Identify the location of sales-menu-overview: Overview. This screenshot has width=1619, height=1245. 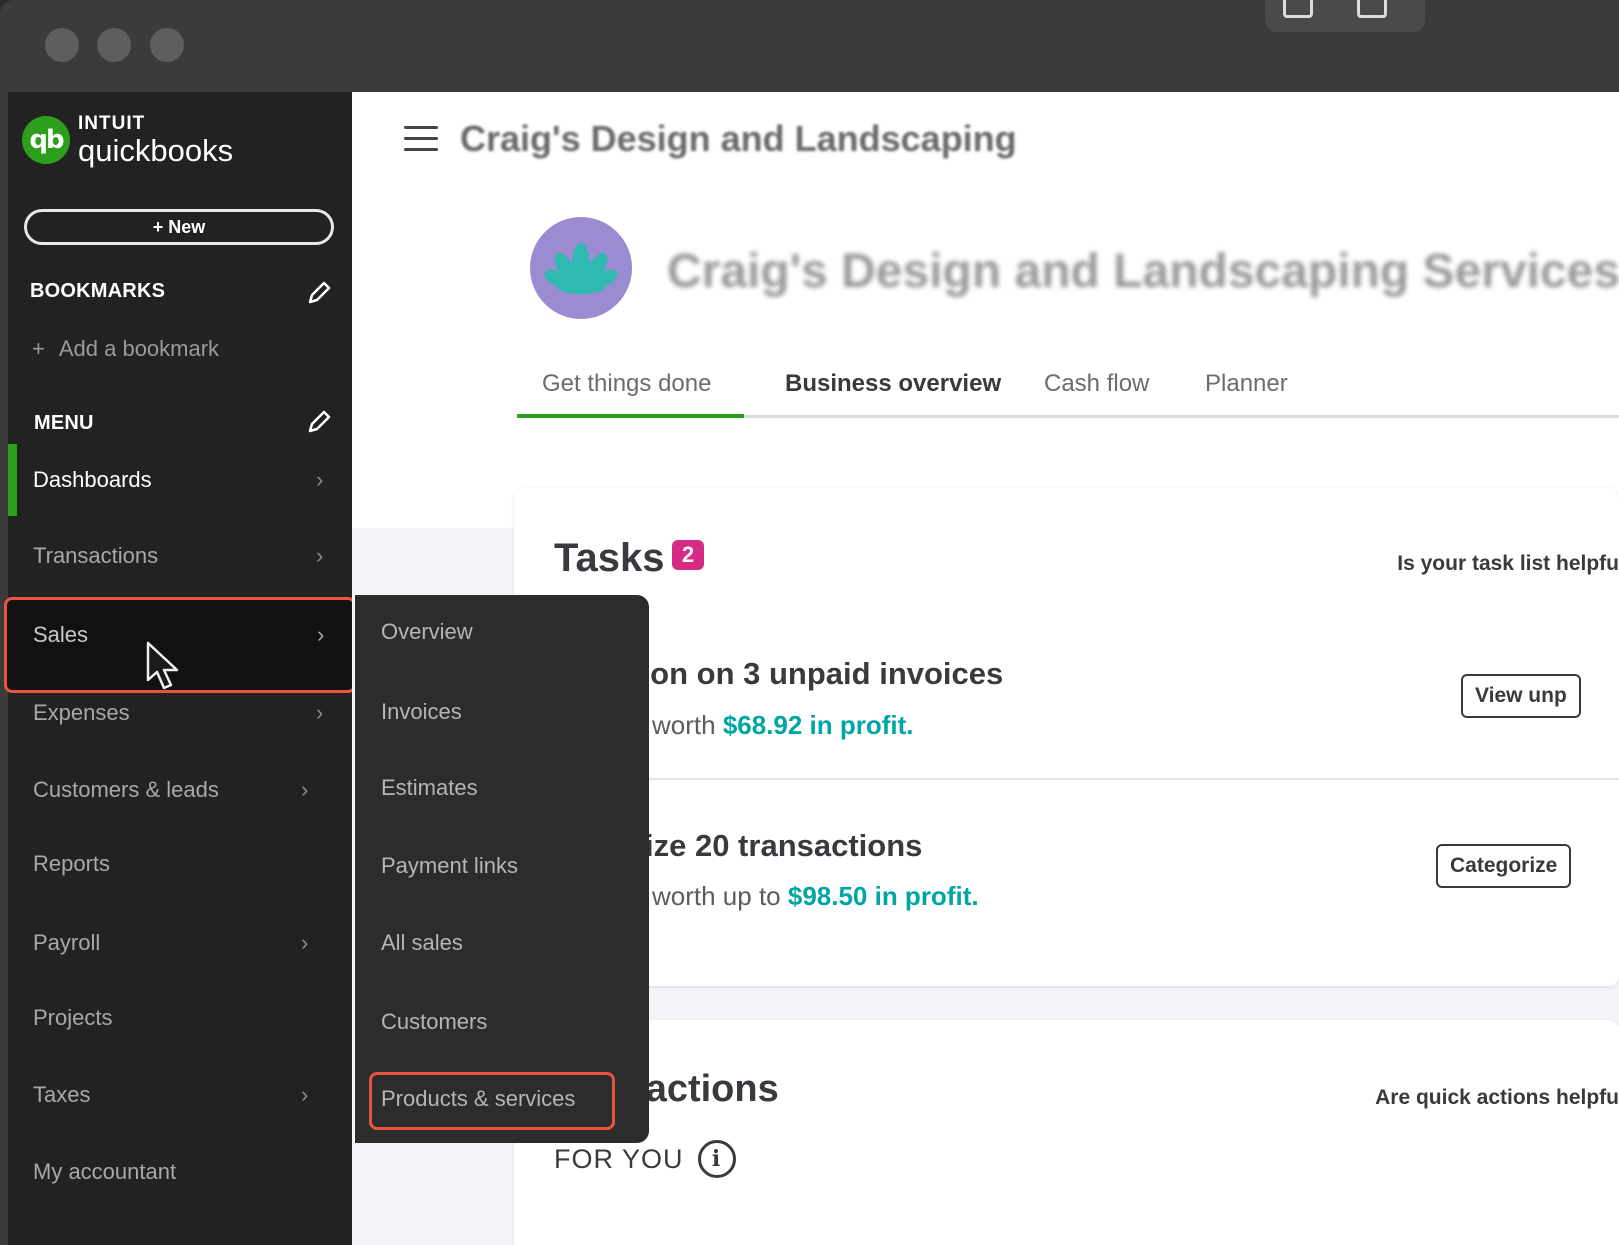
(427, 632).